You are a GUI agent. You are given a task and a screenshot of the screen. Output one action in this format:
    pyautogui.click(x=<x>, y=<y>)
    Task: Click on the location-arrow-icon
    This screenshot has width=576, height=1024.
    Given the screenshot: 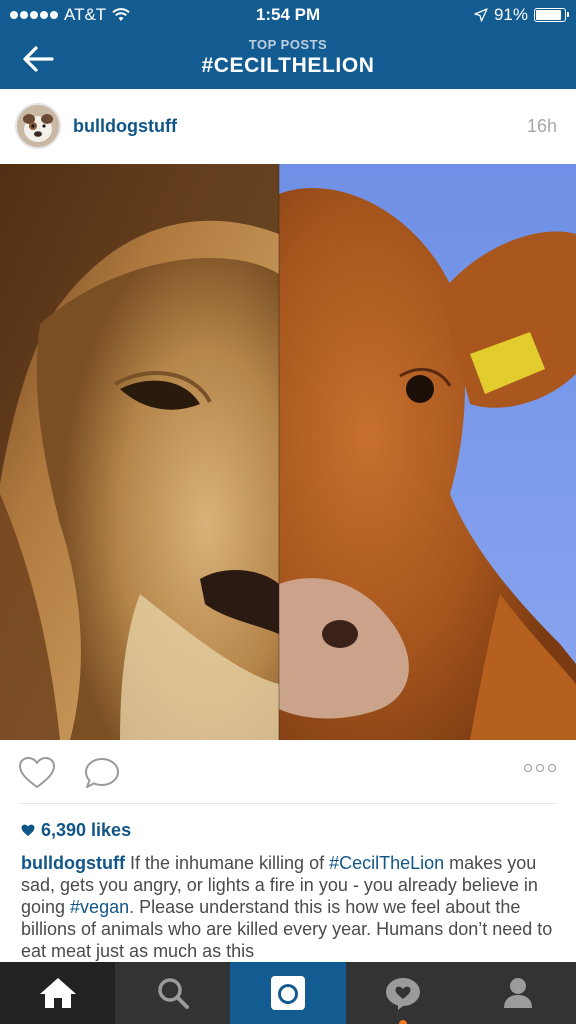 What is the action you would take?
    pyautogui.click(x=481, y=15)
    